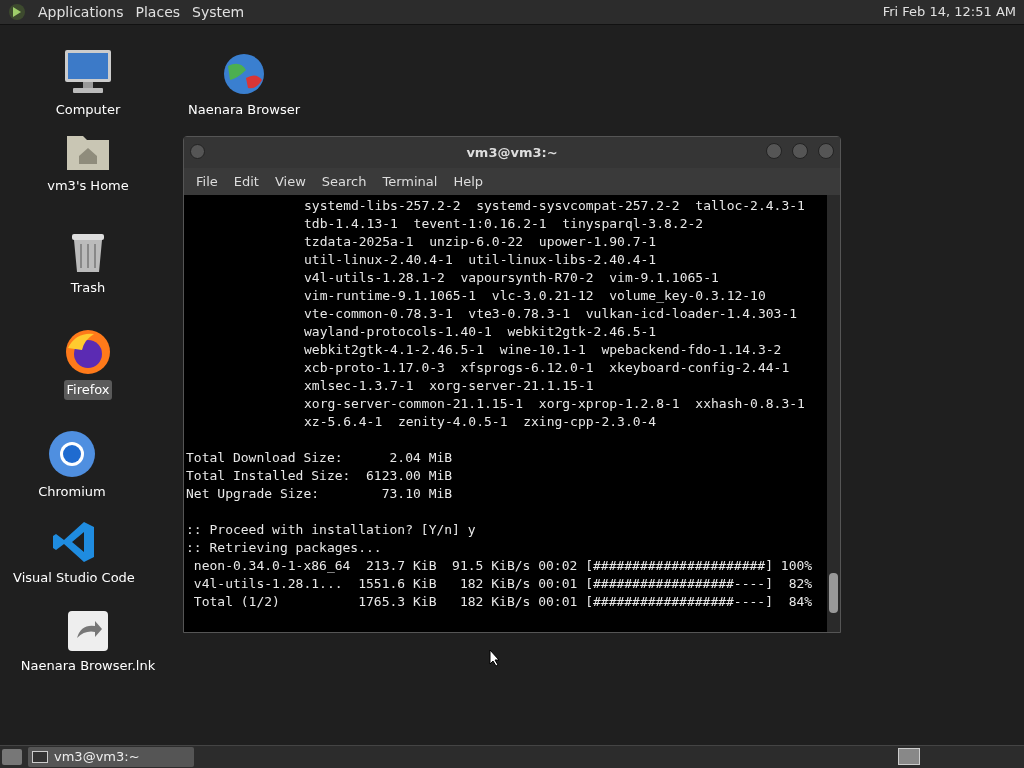  Describe the element at coordinates (800, 151) in the screenshot. I see `maximize-button` at that location.